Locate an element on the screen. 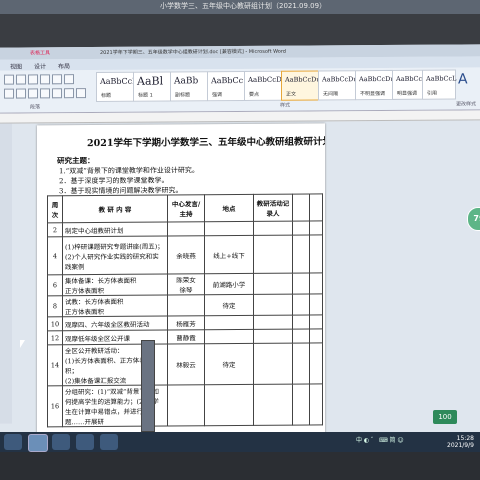 This screenshot has width=480, height=480. increase-indent-icon is located at coordinates (57, 79).